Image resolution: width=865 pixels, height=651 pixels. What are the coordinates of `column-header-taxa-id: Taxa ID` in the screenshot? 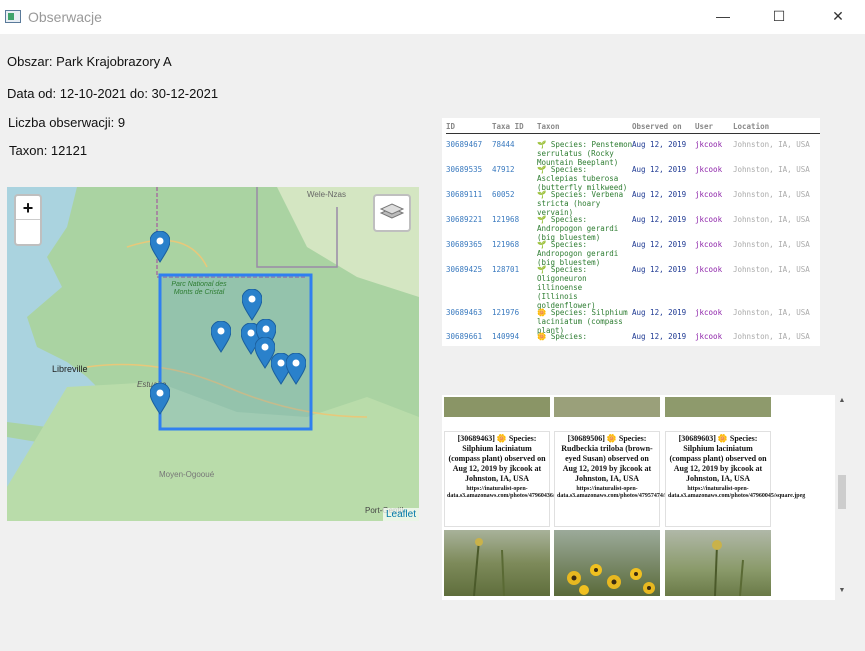 It's located at (508, 126).